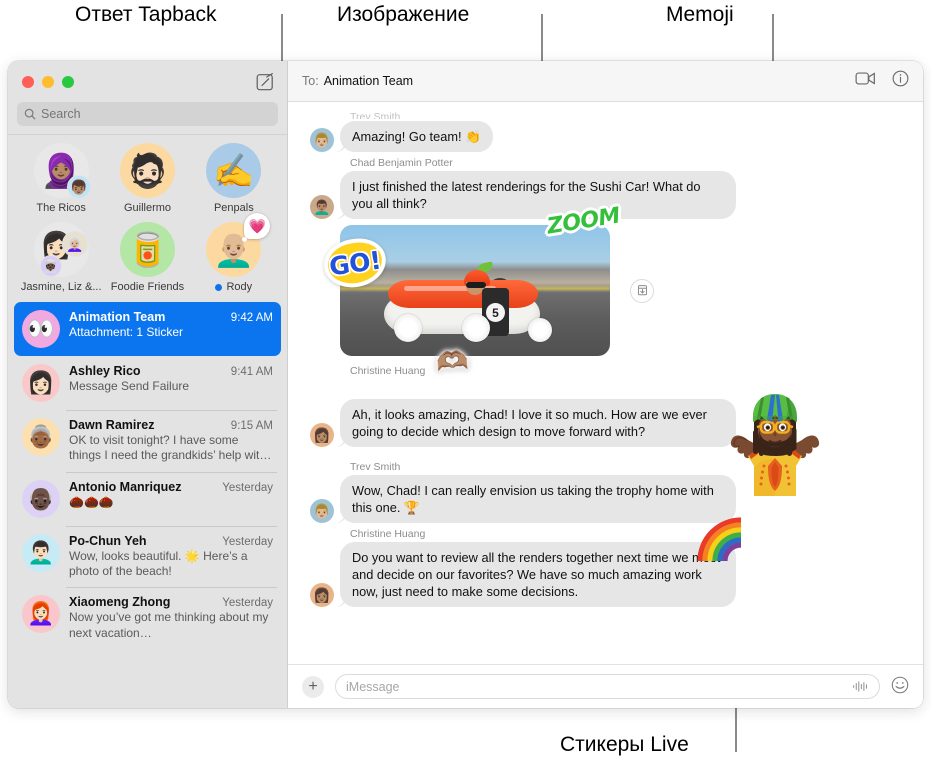  Describe the element at coordinates (401, 163) in the screenshot. I see `message-sender-name: Chad Benjamin Potter` at that location.